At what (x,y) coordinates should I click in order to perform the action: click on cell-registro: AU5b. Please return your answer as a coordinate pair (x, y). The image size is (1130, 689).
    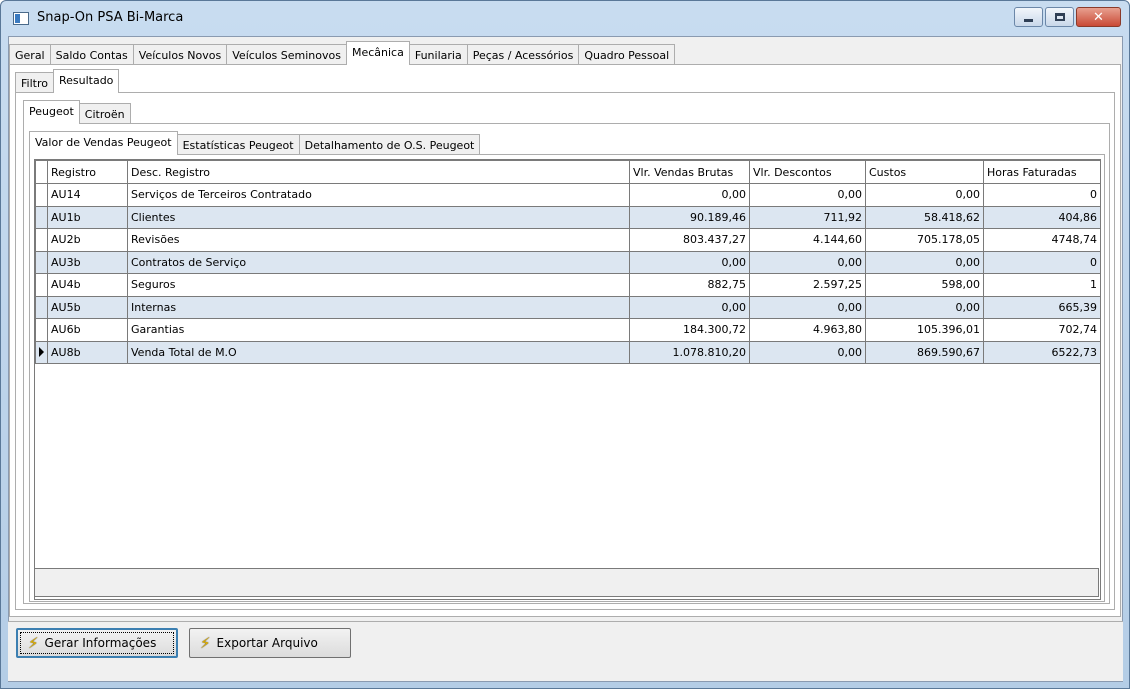
    Looking at the image, I should click on (87, 307).